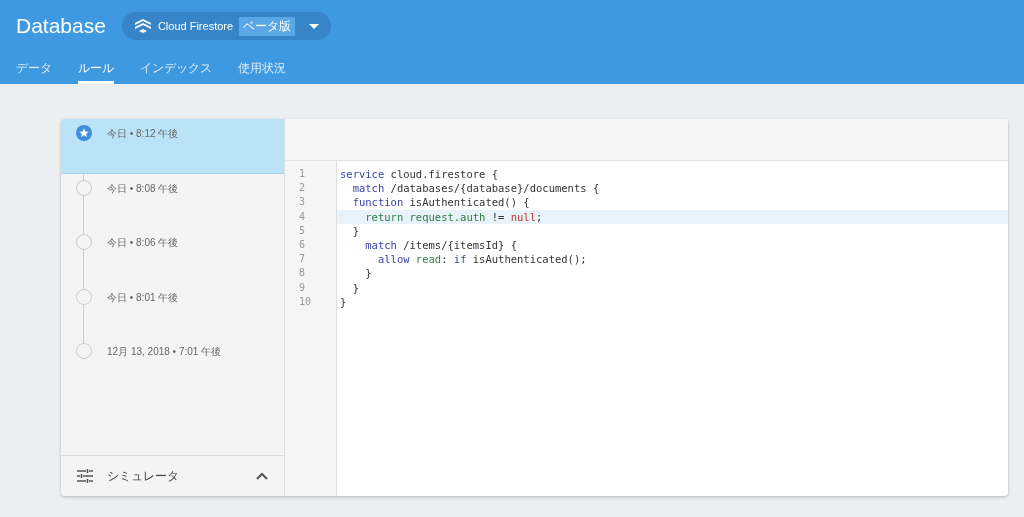 This screenshot has height=517, width=1024. What do you see at coordinates (302, 202) in the screenshot?
I see `line-number: 3` at bounding box center [302, 202].